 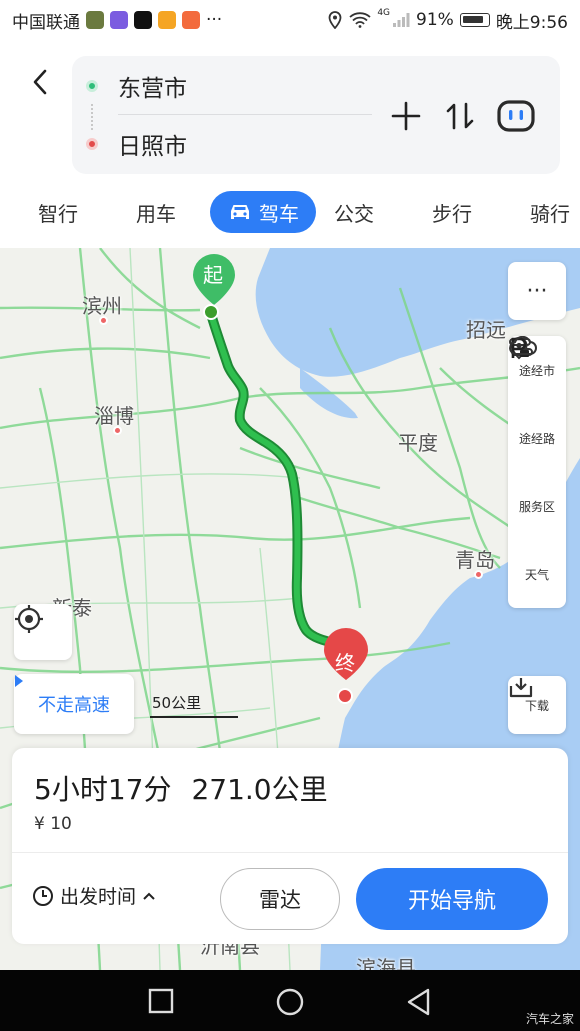 I want to click on start-navigation-button: 开始导航, so click(x=452, y=899).